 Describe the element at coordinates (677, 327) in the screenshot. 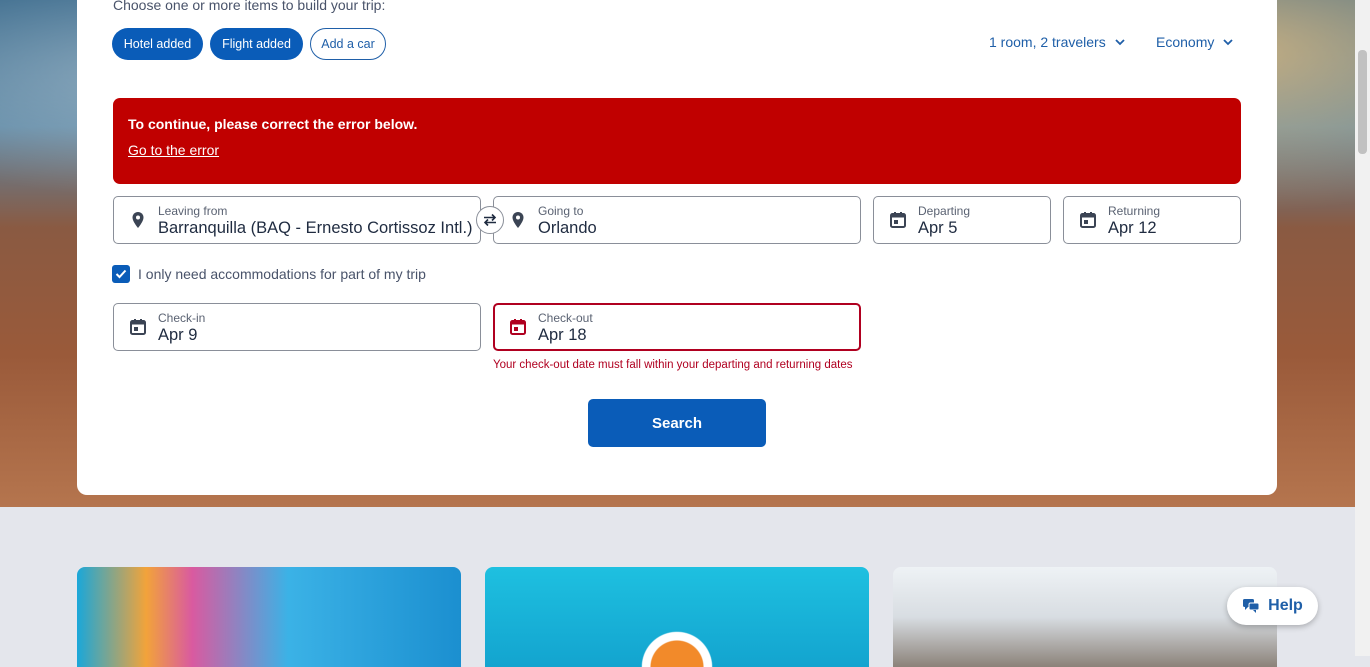

I see `check-out-date-field: Check-out Apr 18` at that location.